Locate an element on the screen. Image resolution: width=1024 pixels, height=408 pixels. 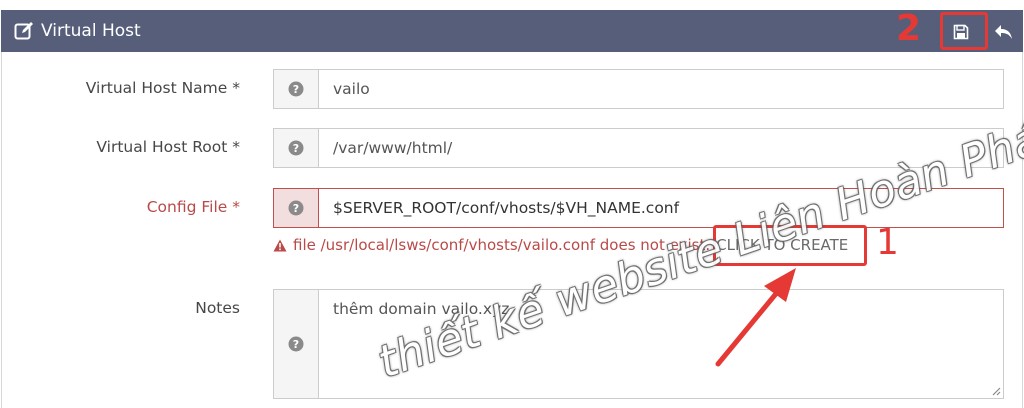
vhost-root-help: ? is located at coordinates (296, 148).